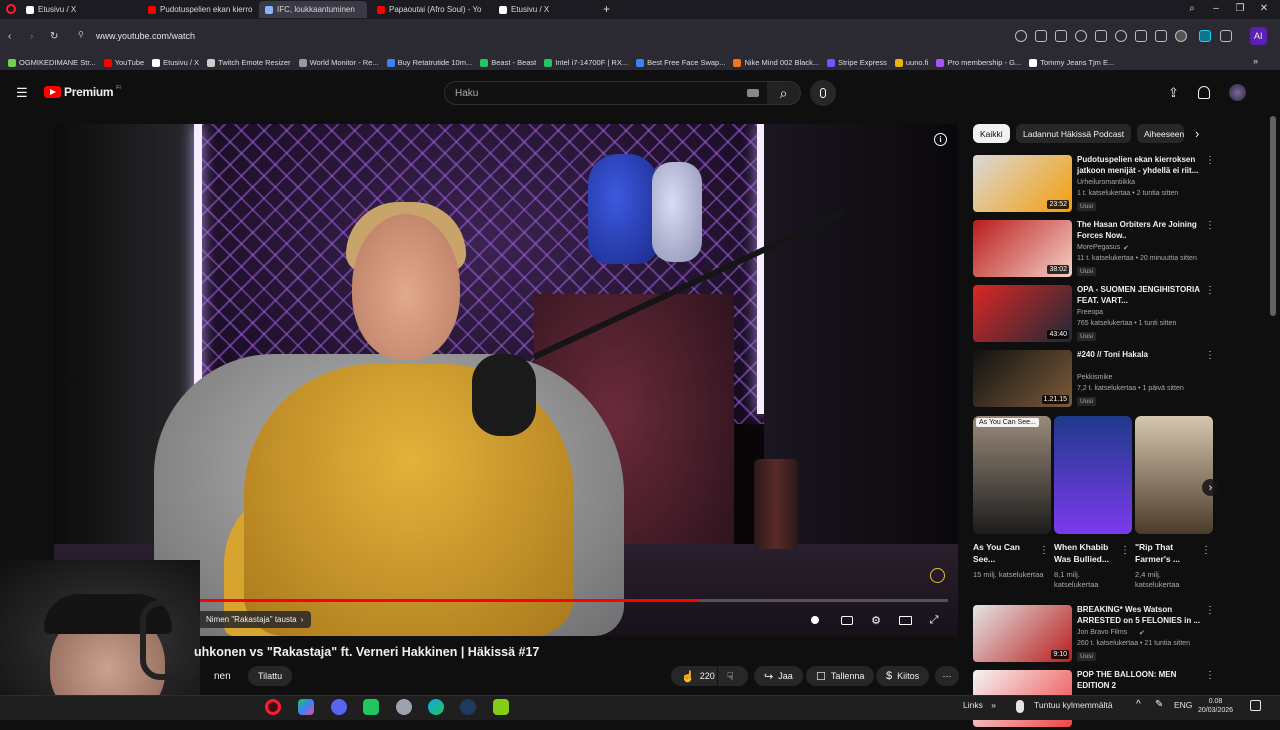 This screenshot has height=730, width=1280. I want to click on recommended-channel: Urheiluromantiikka, so click(1106, 182).